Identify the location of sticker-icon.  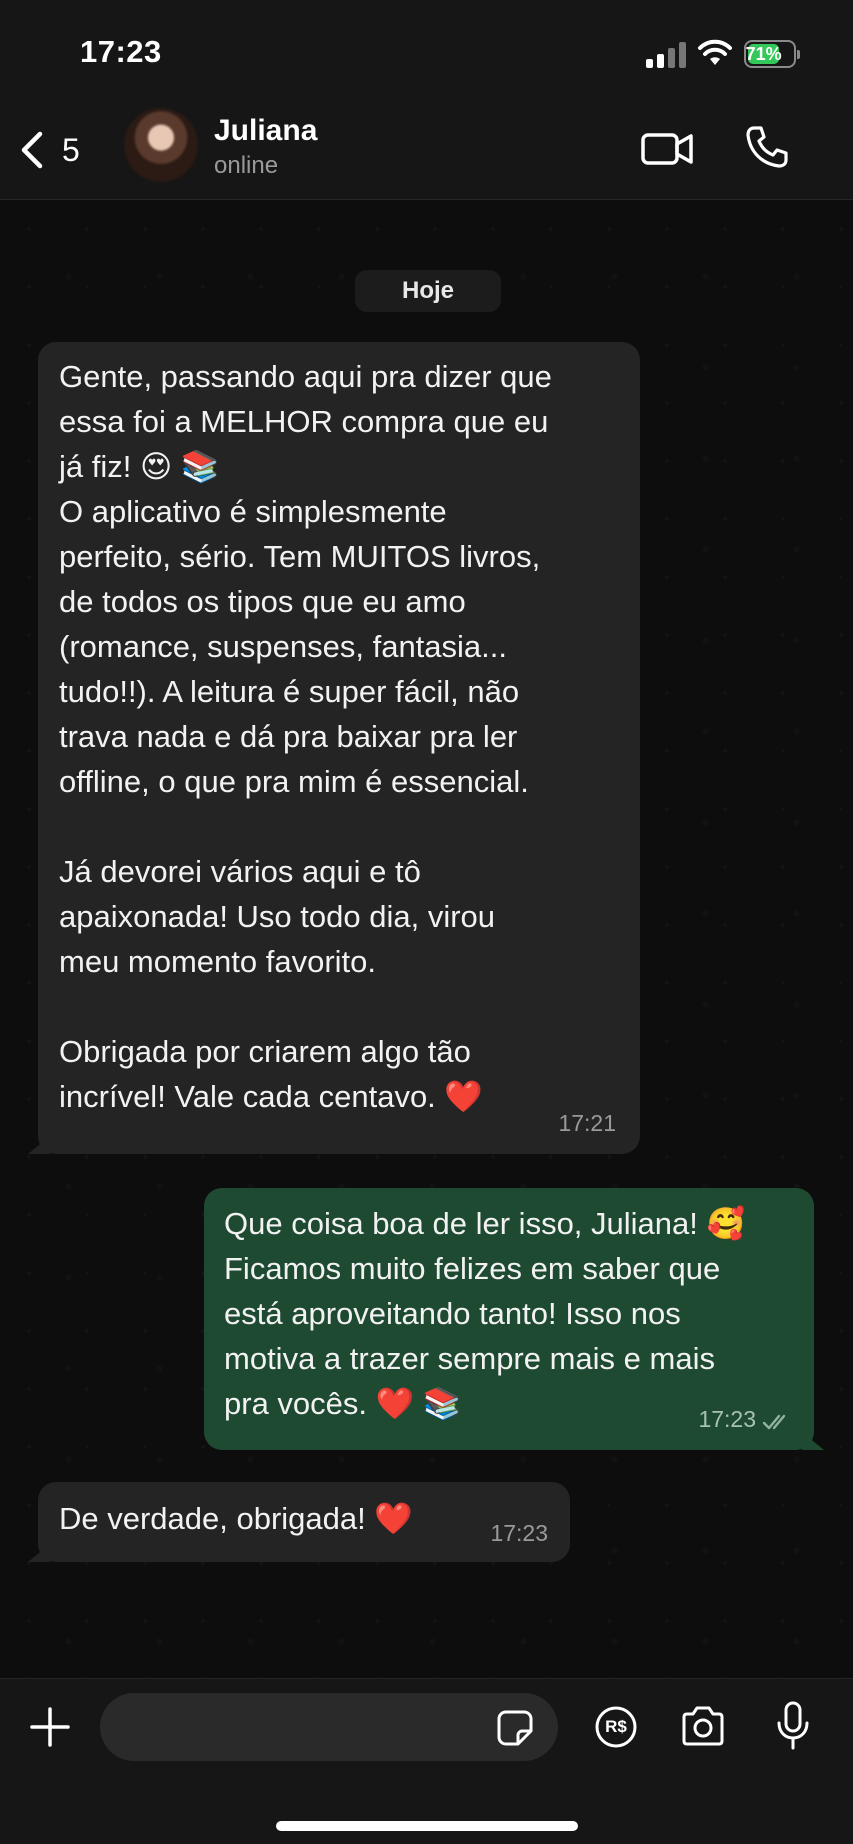
(515, 1728).